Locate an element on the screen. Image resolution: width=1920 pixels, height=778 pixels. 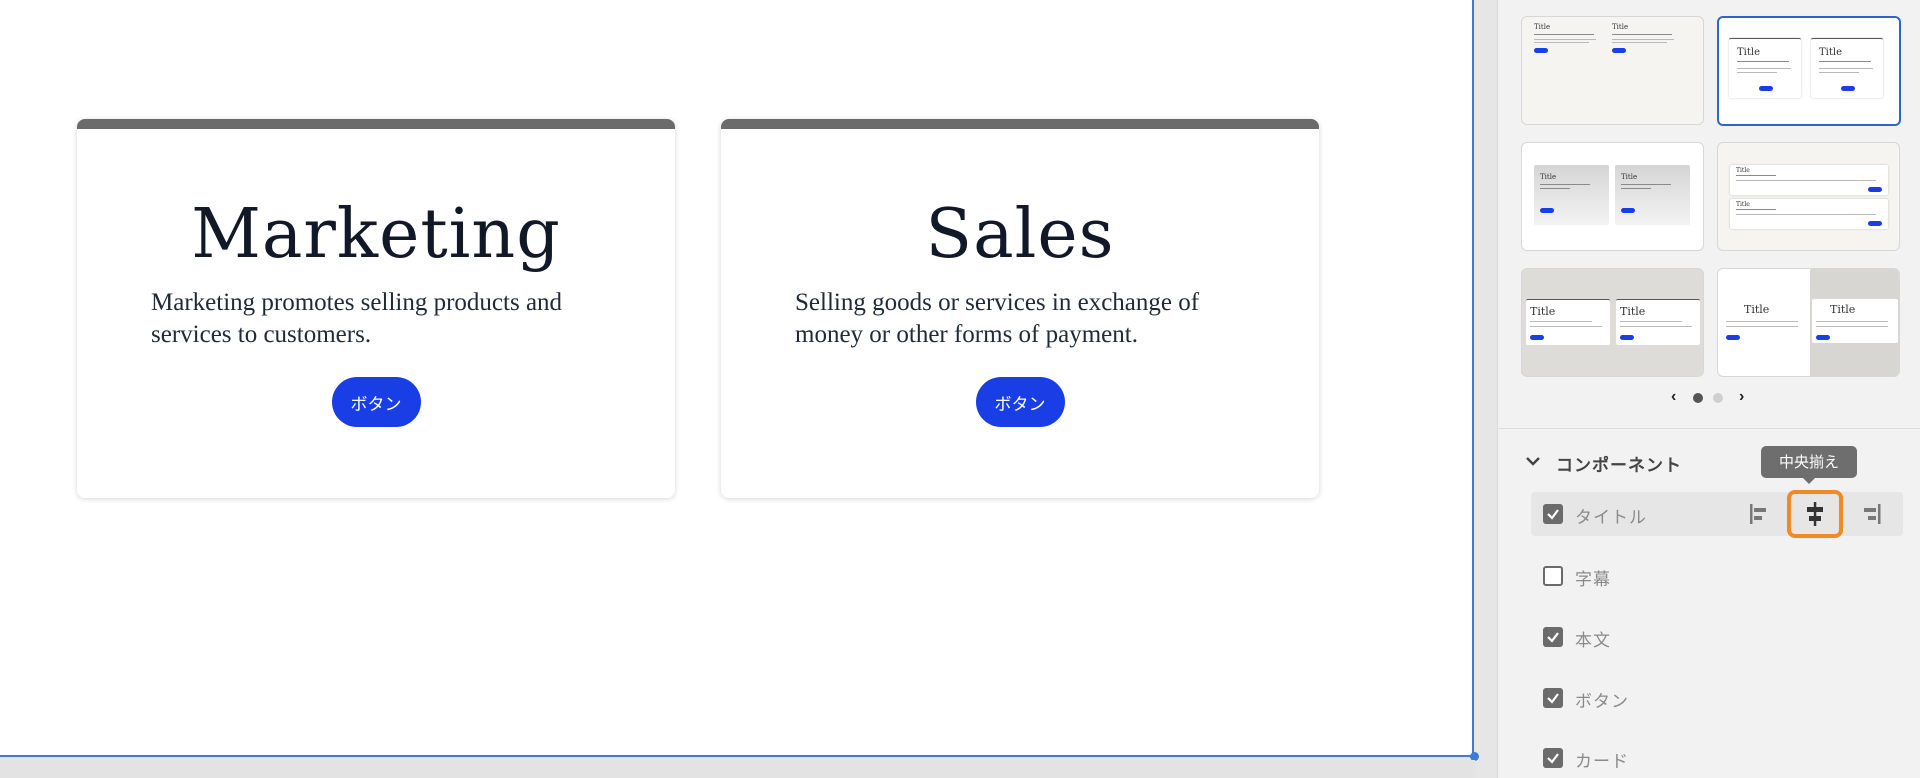
component-label: ボタン is located at coordinates (1602, 702).